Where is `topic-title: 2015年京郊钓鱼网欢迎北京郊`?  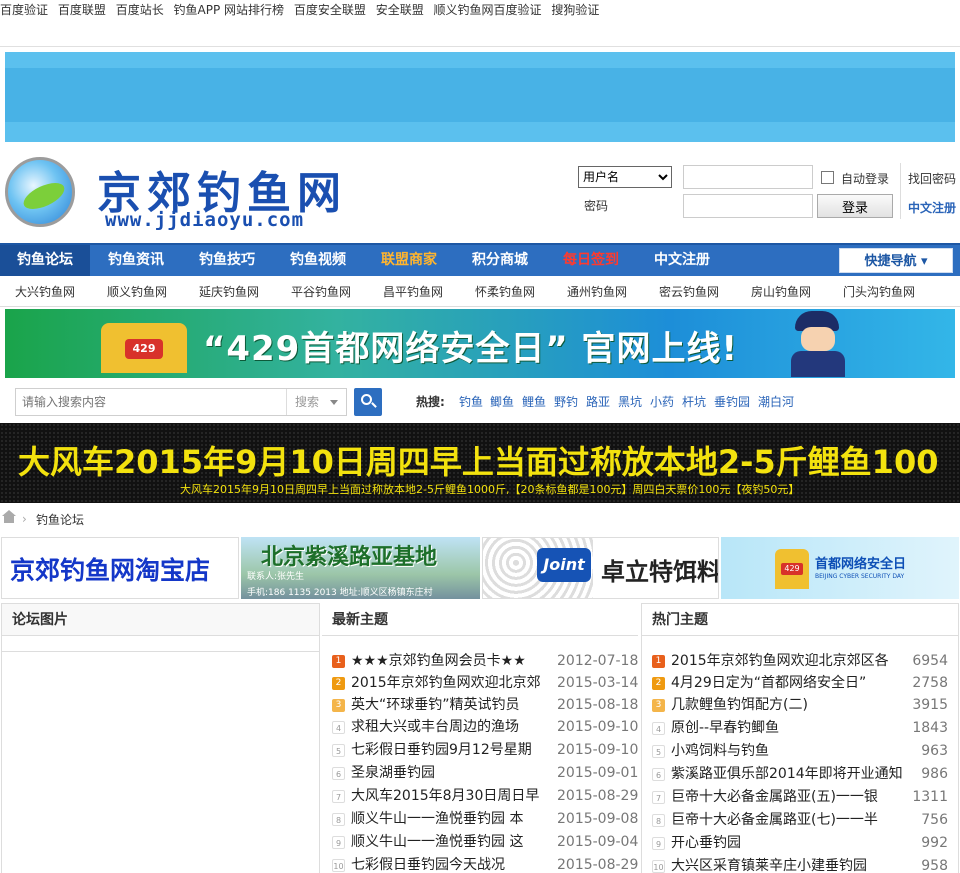 topic-title: 2015年京郊钓鱼网欢迎北京郊 is located at coordinates (451, 683).